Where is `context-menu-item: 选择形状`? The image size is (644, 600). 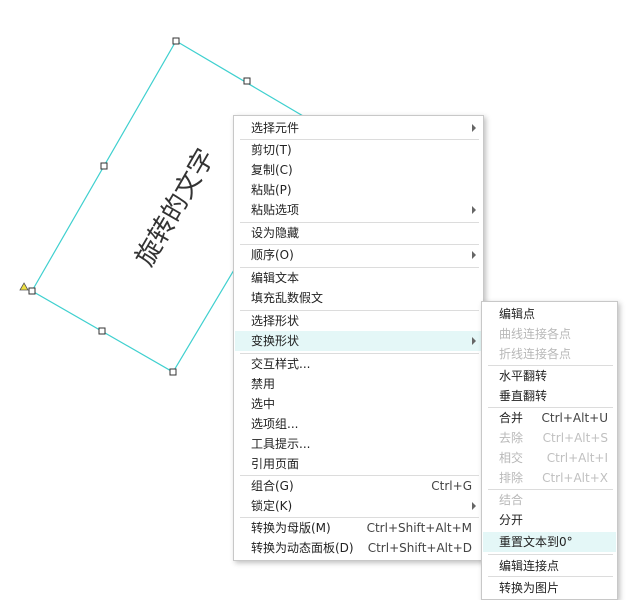 context-menu-item: 选择形状 is located at coordinates (358, 321).